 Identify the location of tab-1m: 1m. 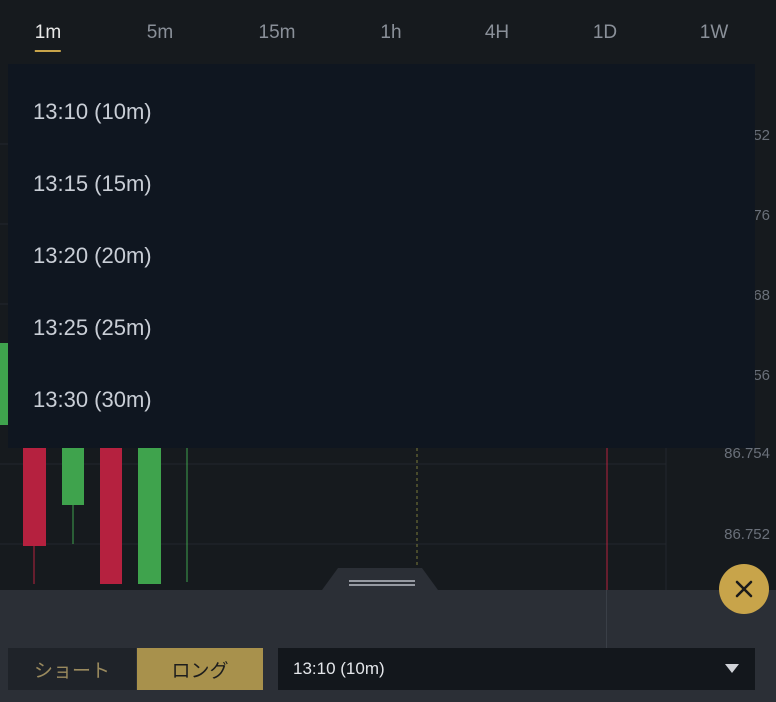
(48, 37).